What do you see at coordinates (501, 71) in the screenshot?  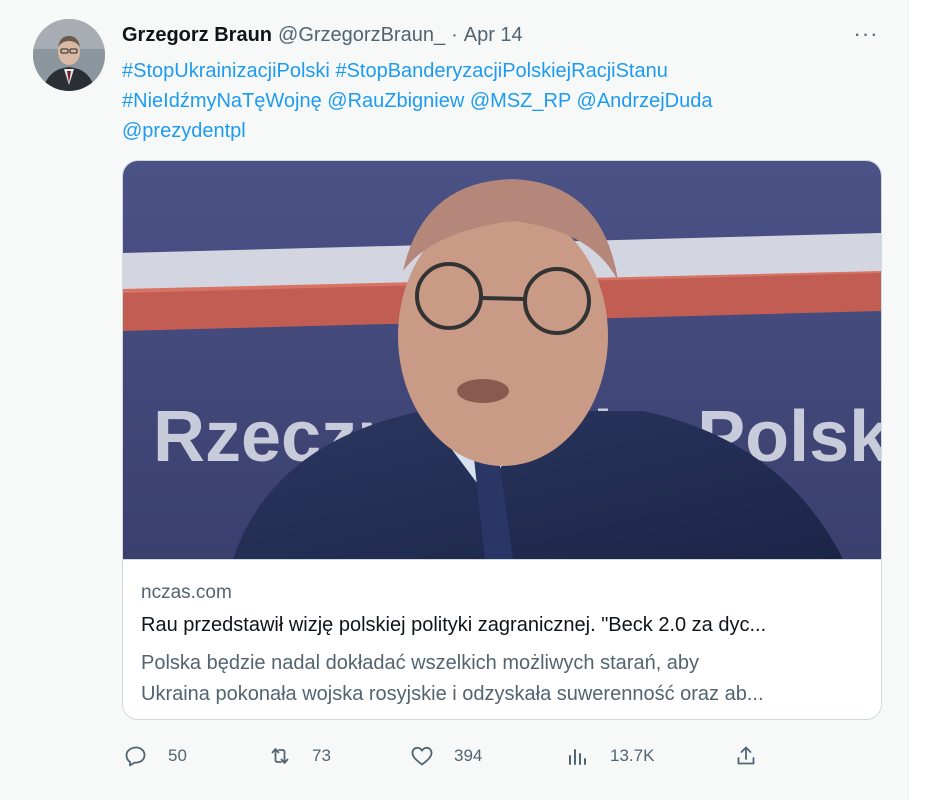 I see `hashtag-link: #StopBanderyzacjiPolskiejRacjiStanu` at bounding box center [501, 71].